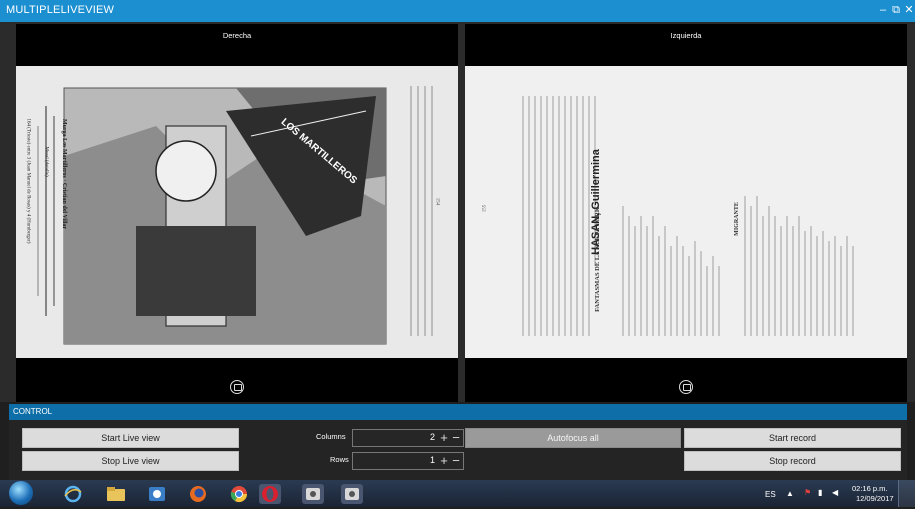 The height and width of the screenshot is (509, 915). I want to click on opera-icon, so click(270, 494).